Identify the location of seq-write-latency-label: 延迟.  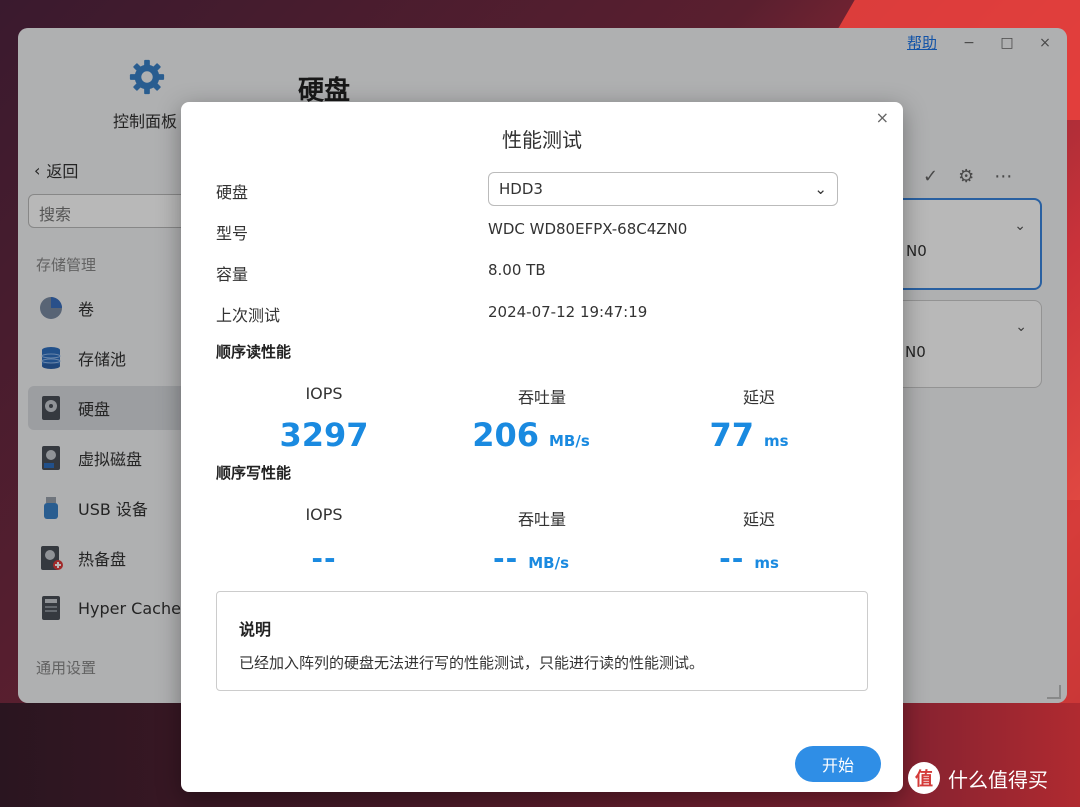
(758, 519).